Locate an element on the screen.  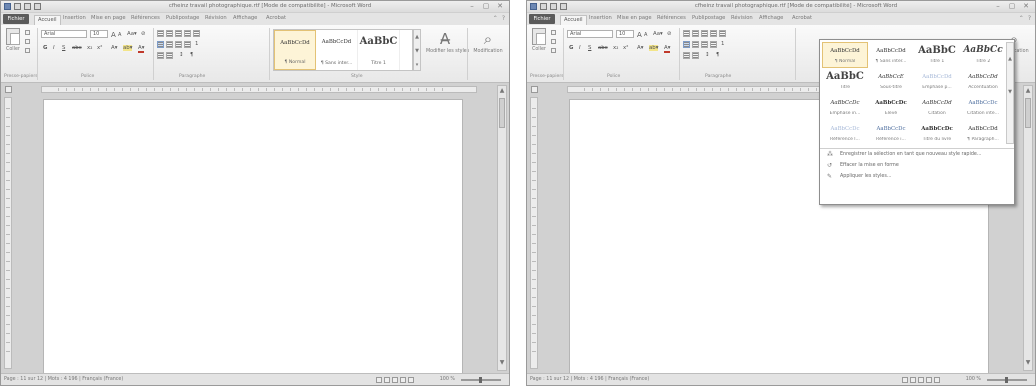
style-titre-1: AaBbC Titre 1 is located at coordinates (379, 50).